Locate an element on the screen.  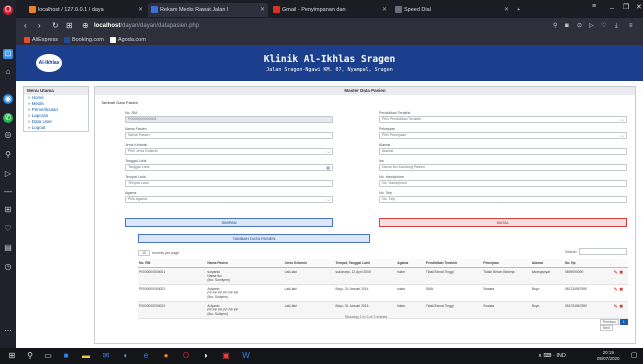
messenger-icon: ◉ is located at coordinates (8, 99).